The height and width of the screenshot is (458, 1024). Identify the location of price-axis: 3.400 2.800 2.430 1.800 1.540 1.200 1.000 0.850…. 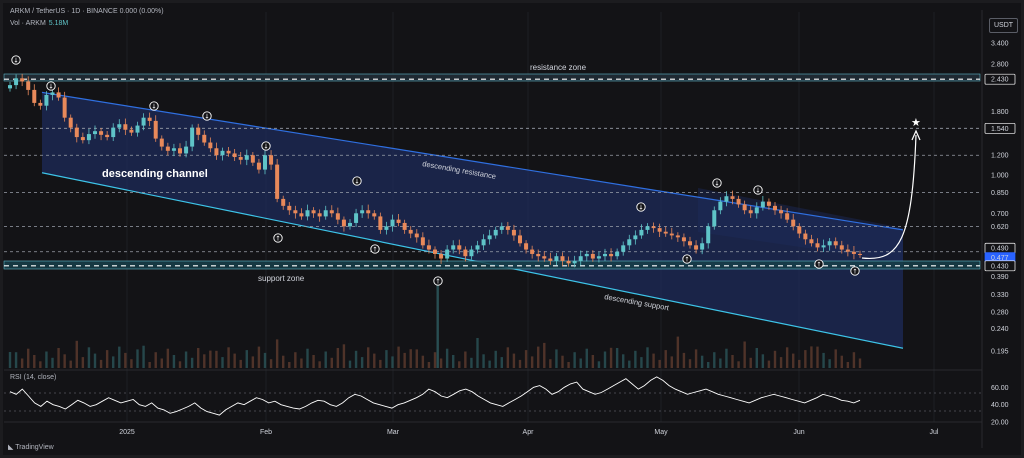
(1000, 198).